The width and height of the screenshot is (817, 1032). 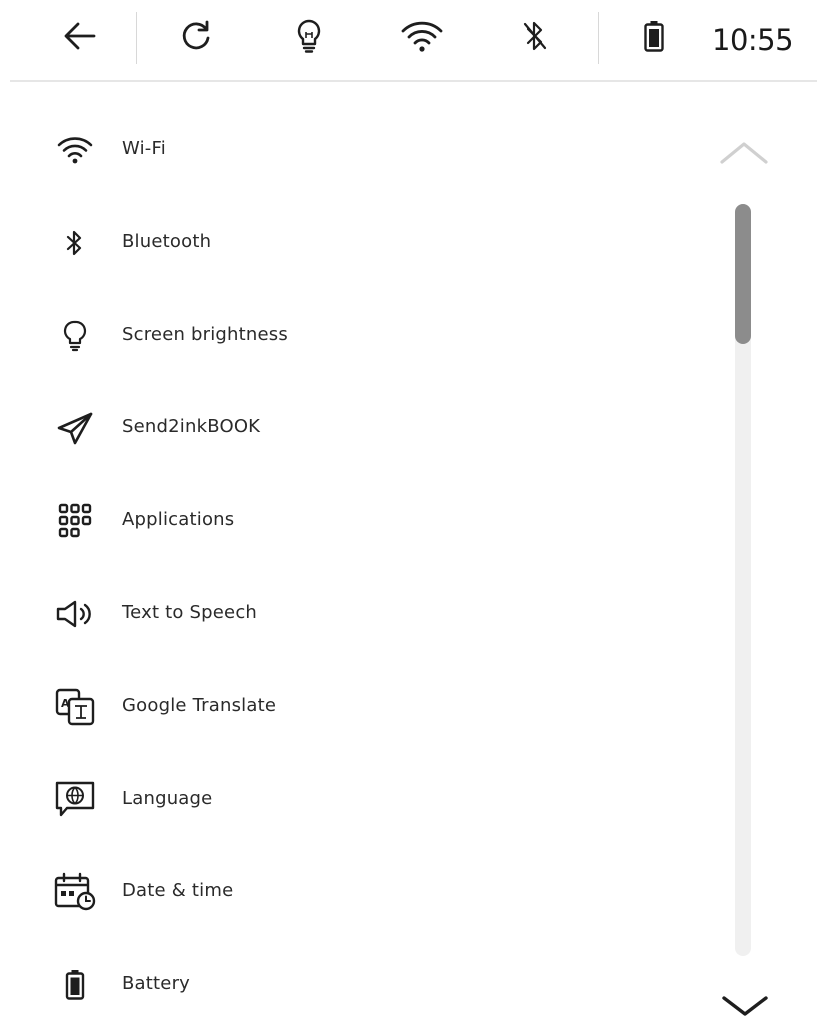 I want to click on wifi-button, so click(x=422, y=38).